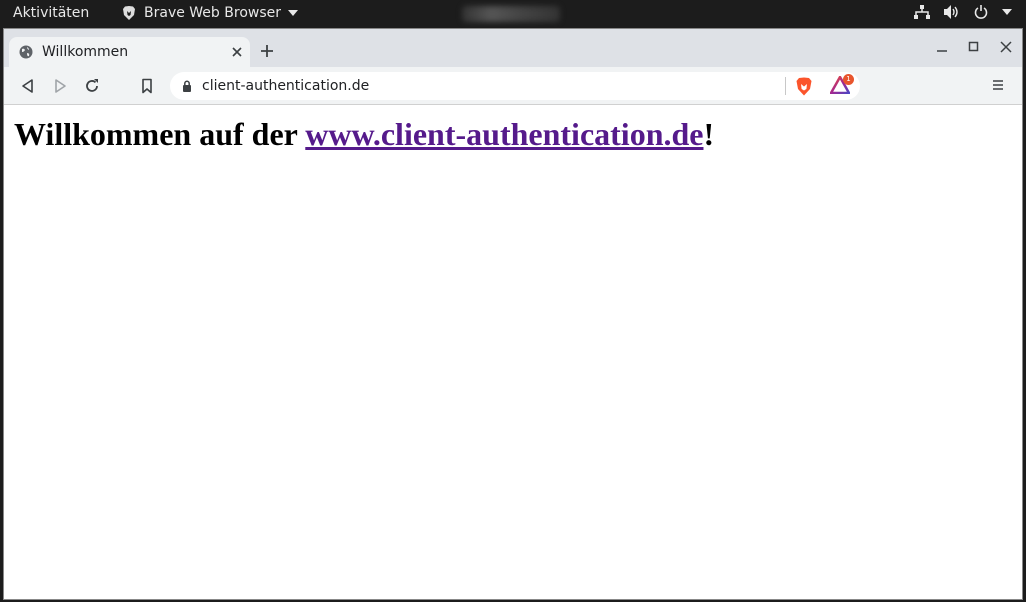  Describe the element at coordinates (785, 86) in the screenshot. I see `omnibox-divider` at that location.